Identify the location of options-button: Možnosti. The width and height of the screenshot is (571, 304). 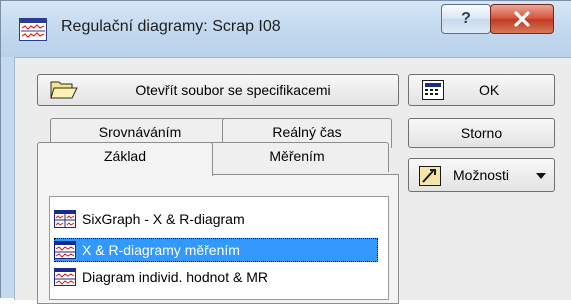
(481, 175).